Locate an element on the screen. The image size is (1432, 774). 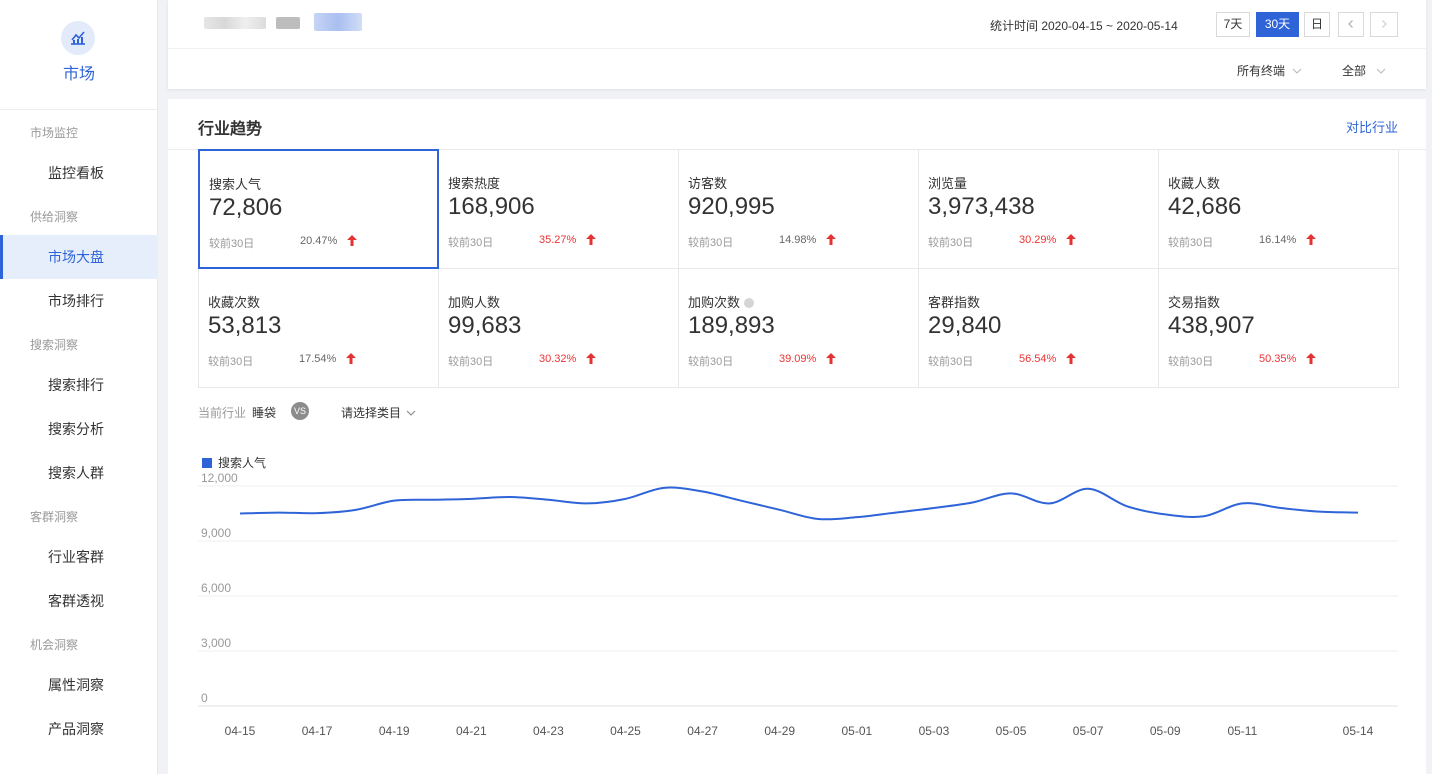
x-tick-label: 04-23 is located at coordinates (548, 731).